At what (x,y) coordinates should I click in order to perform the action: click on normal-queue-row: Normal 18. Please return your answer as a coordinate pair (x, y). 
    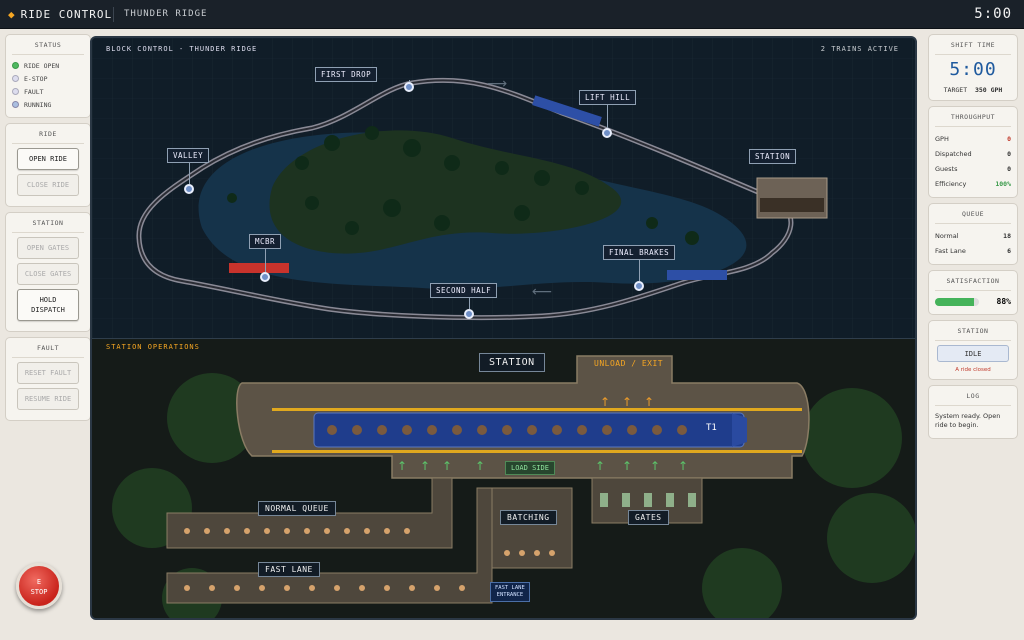
    Looking at the image, I should click on (973, 235).